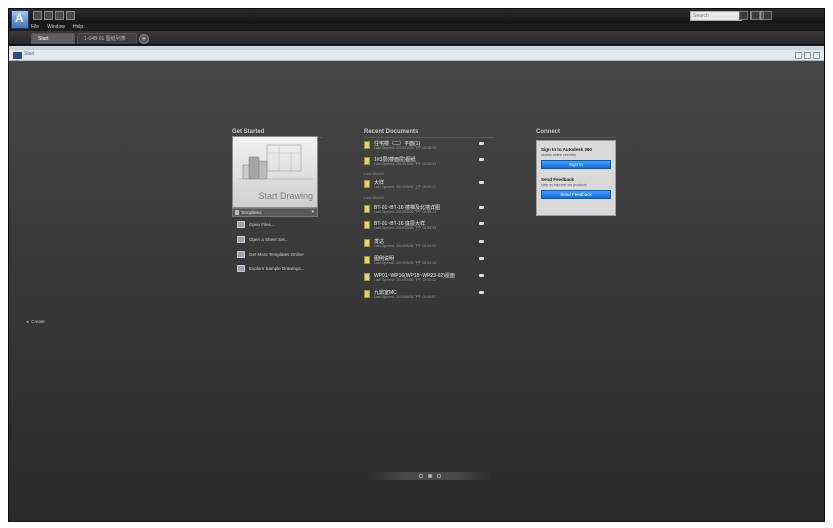 This screenshot has height=528, width=833. Describe the element at coordinates (559, 155) in the screenshot. I see `sign-in-description: access online services` at that location.